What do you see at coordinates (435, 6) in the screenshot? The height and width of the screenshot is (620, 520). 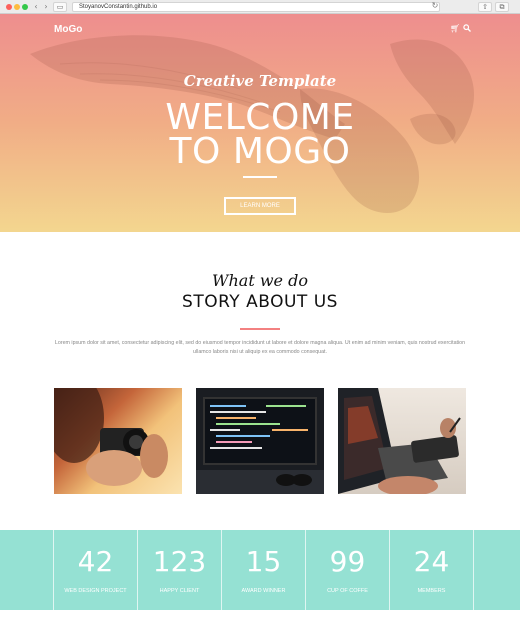 I see `reload-icon: ↻` at bounding box center [435, 6].